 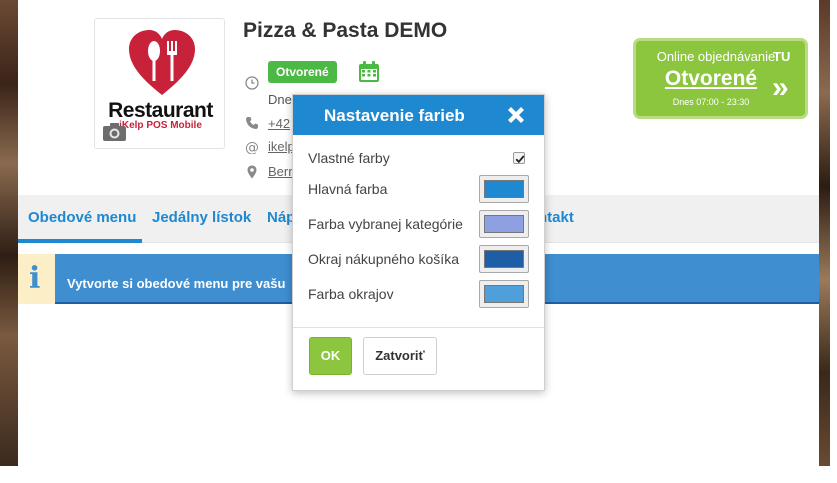 I want to click on cart-border-color-swatch, so click(x=504, y=259).